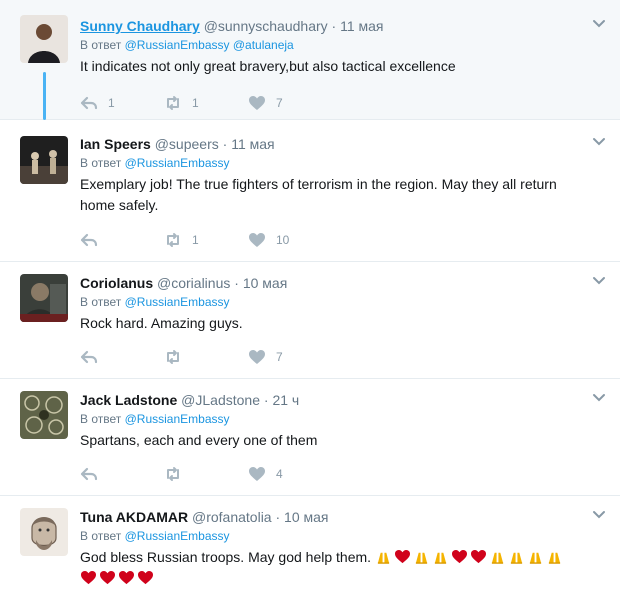 This screenshot has width=620, height=605. What do you see at coordinates (290, 474) in the screenshot?
I see `like-button: 4` at bounding box center [290, 474].